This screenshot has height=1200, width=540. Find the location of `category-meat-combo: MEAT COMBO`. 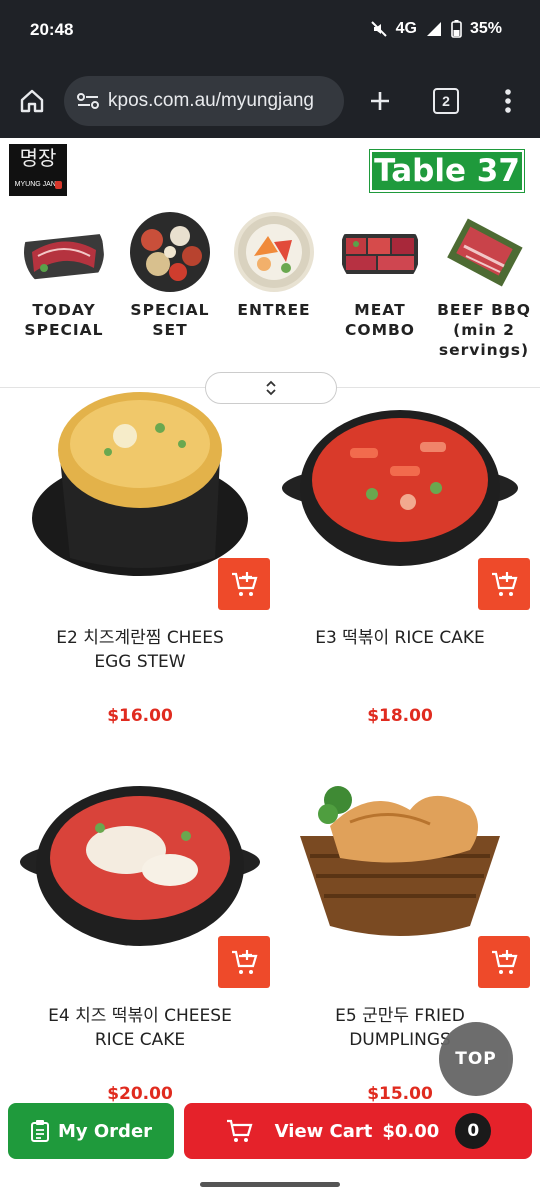

category-meat-combo: MEAT COMBO is located at coordinates (380, 276).